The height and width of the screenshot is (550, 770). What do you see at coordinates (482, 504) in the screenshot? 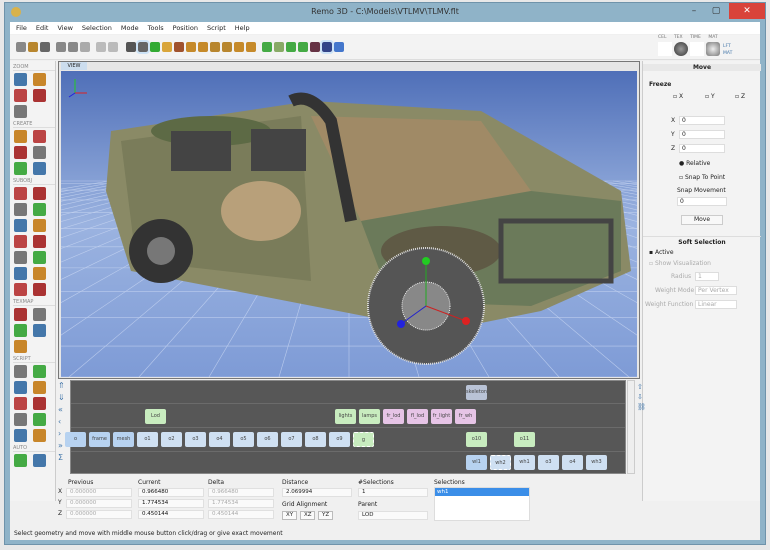
I see `selections-list: wh1` at bounding box center [482, 504].